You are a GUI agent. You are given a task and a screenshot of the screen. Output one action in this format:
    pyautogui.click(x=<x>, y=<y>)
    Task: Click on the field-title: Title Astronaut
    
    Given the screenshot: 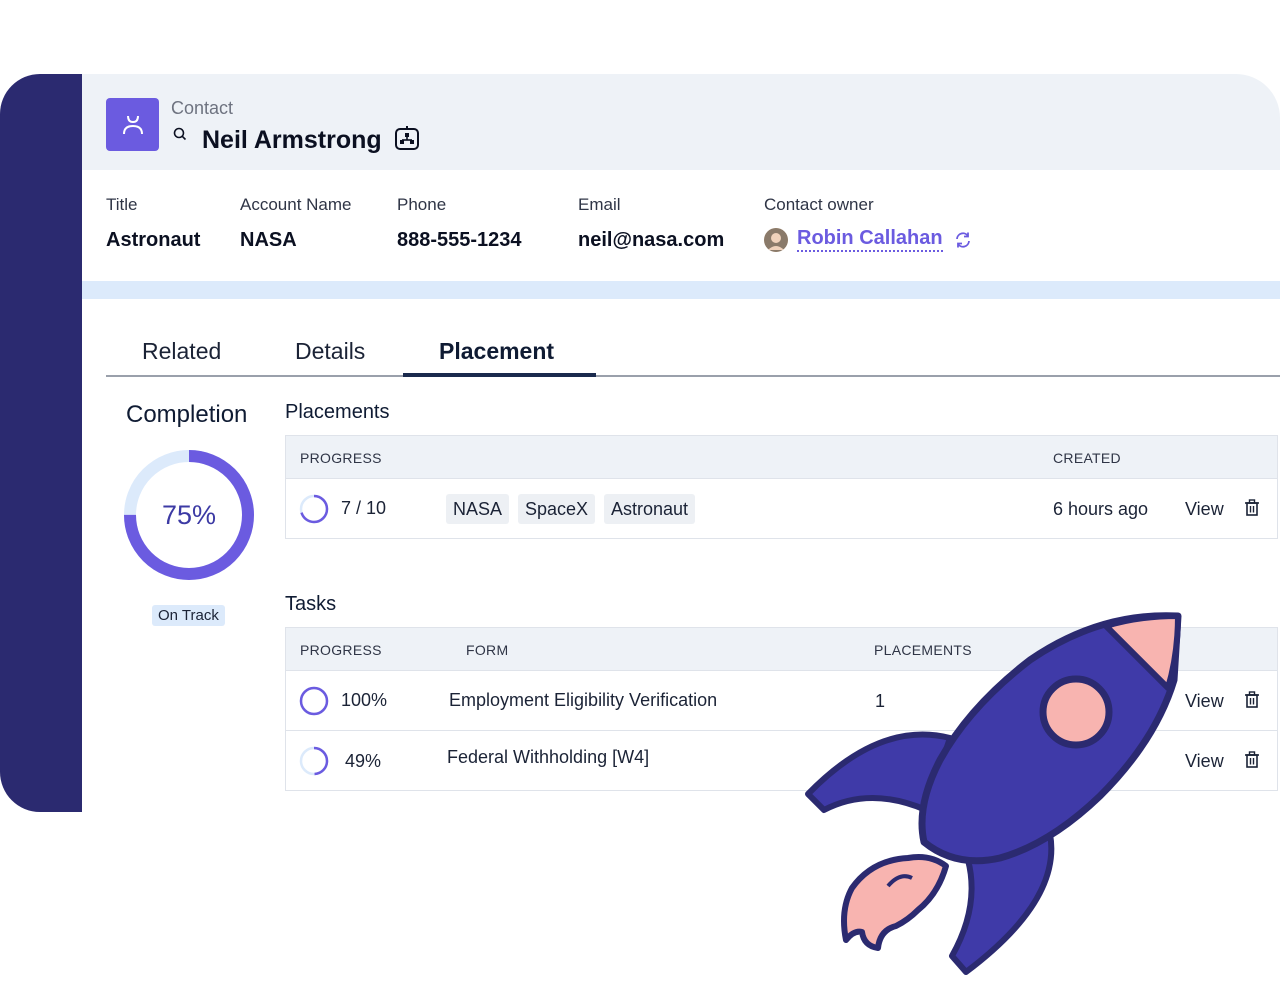 What is the action you would take?
    pyautogui.click(x=153, y=223)
    